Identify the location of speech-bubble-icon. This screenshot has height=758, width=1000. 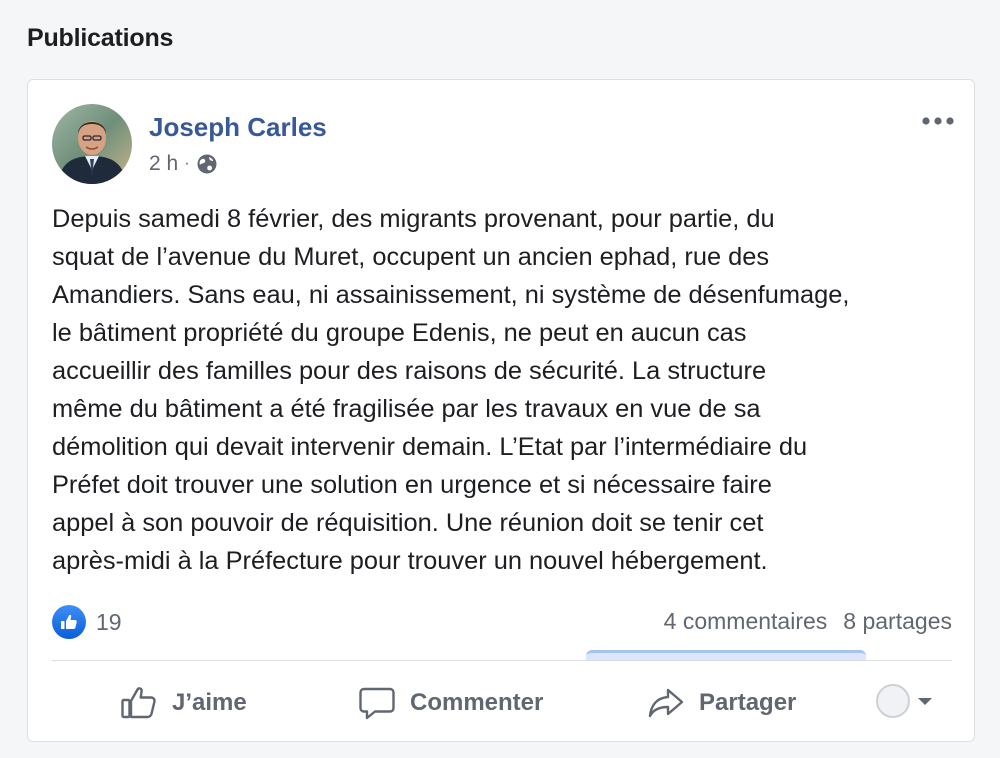
(377, 703).